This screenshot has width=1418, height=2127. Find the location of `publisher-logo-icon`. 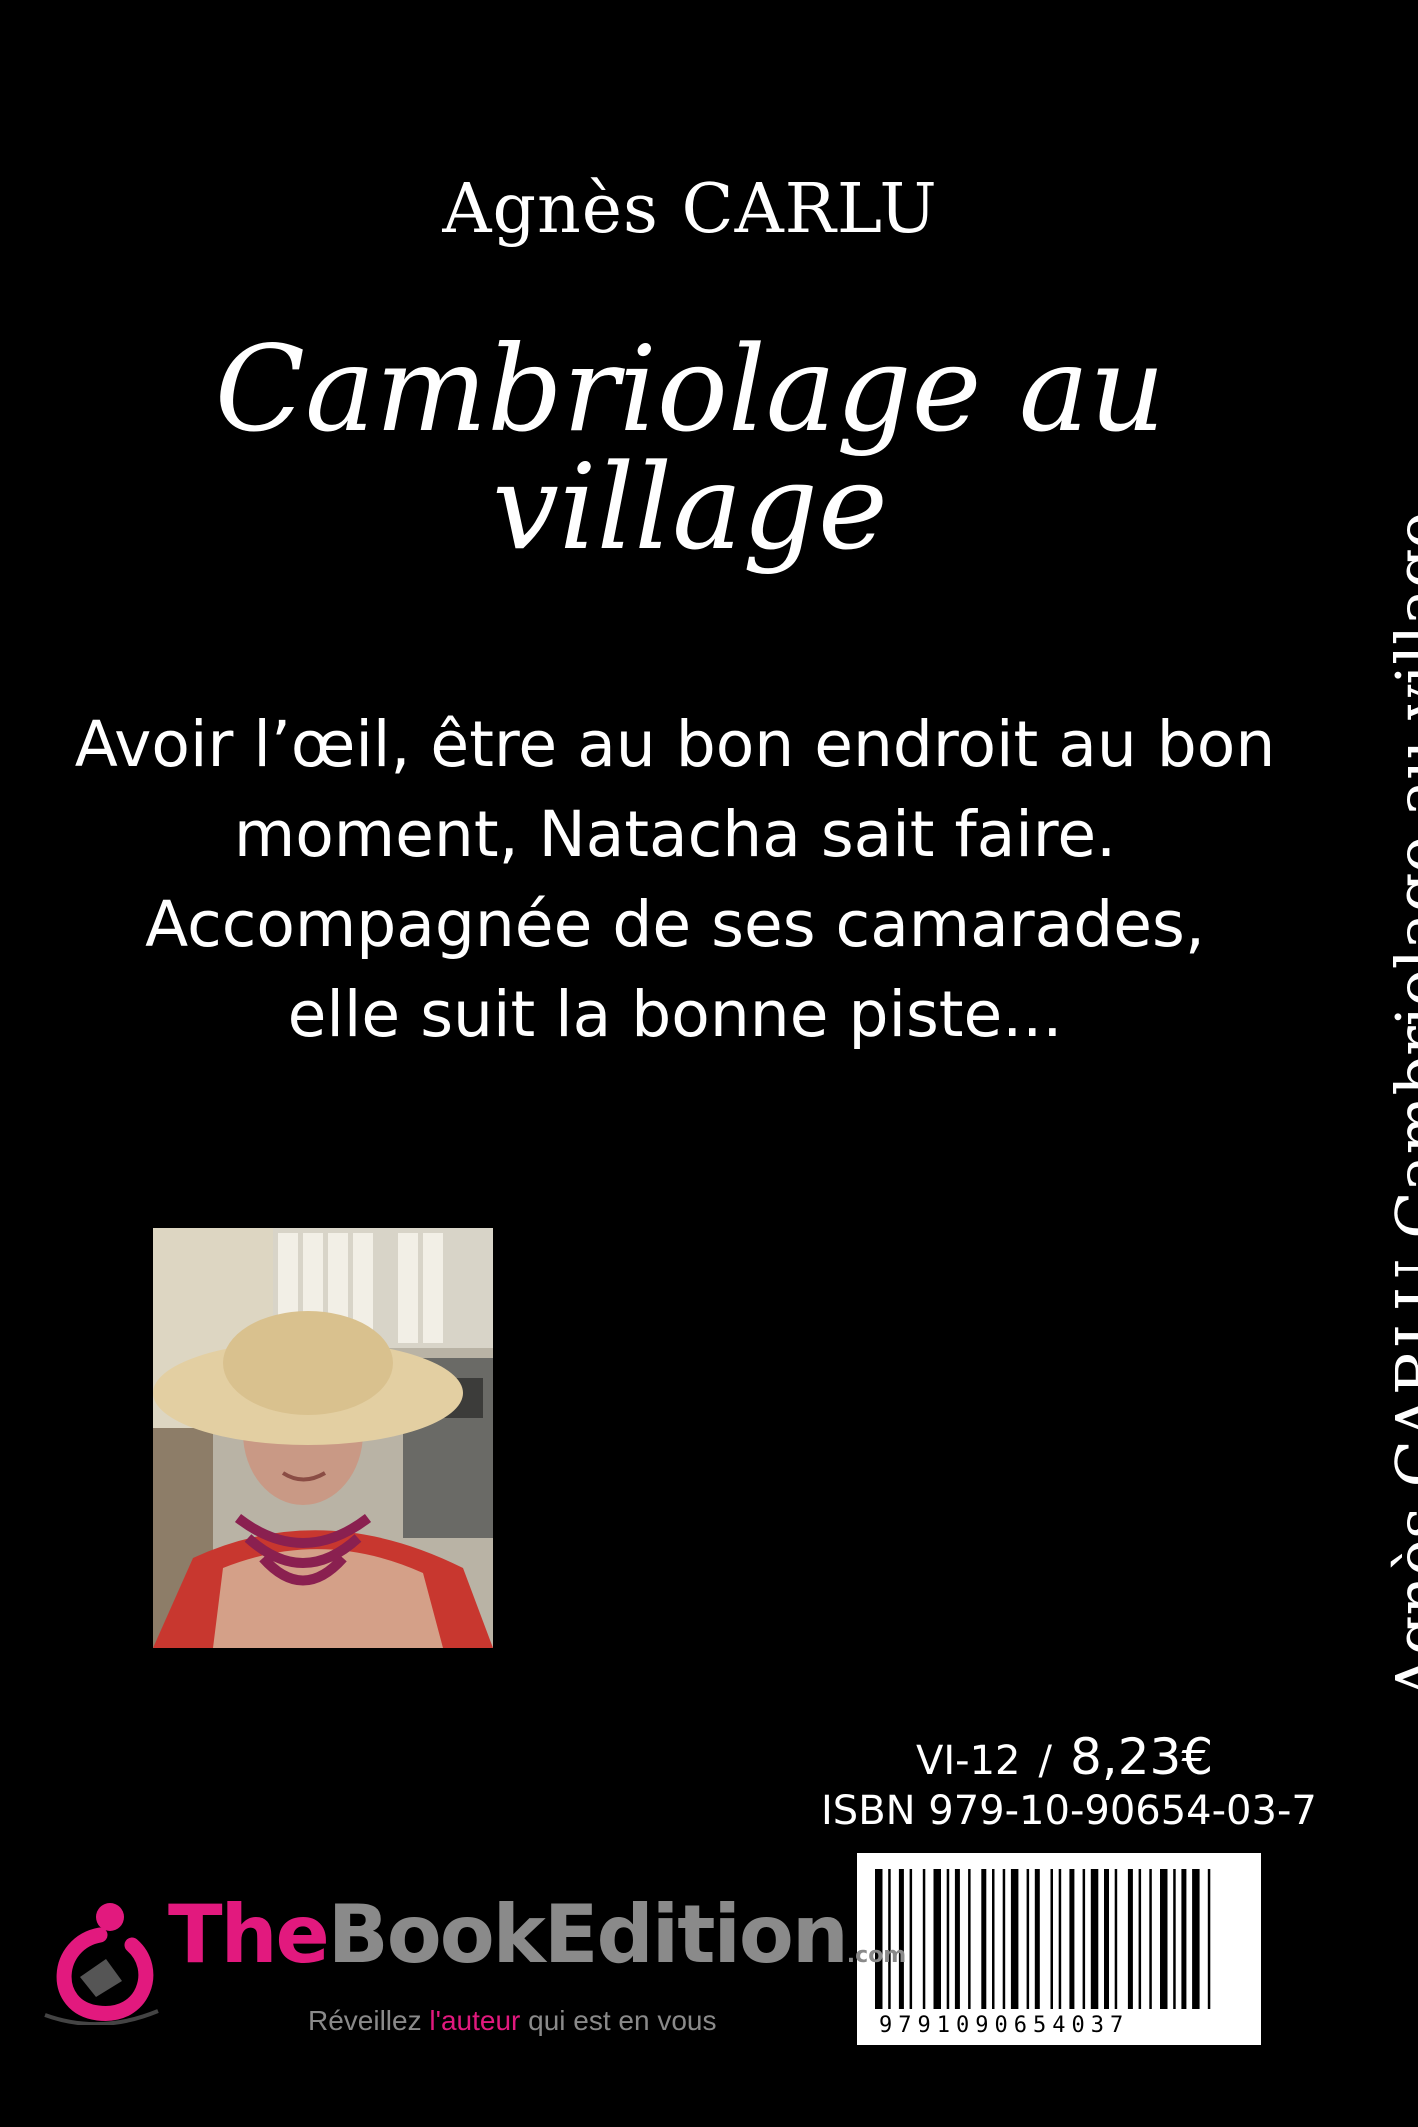

publisher-logo-icon is located at coordinates (101, 1964).